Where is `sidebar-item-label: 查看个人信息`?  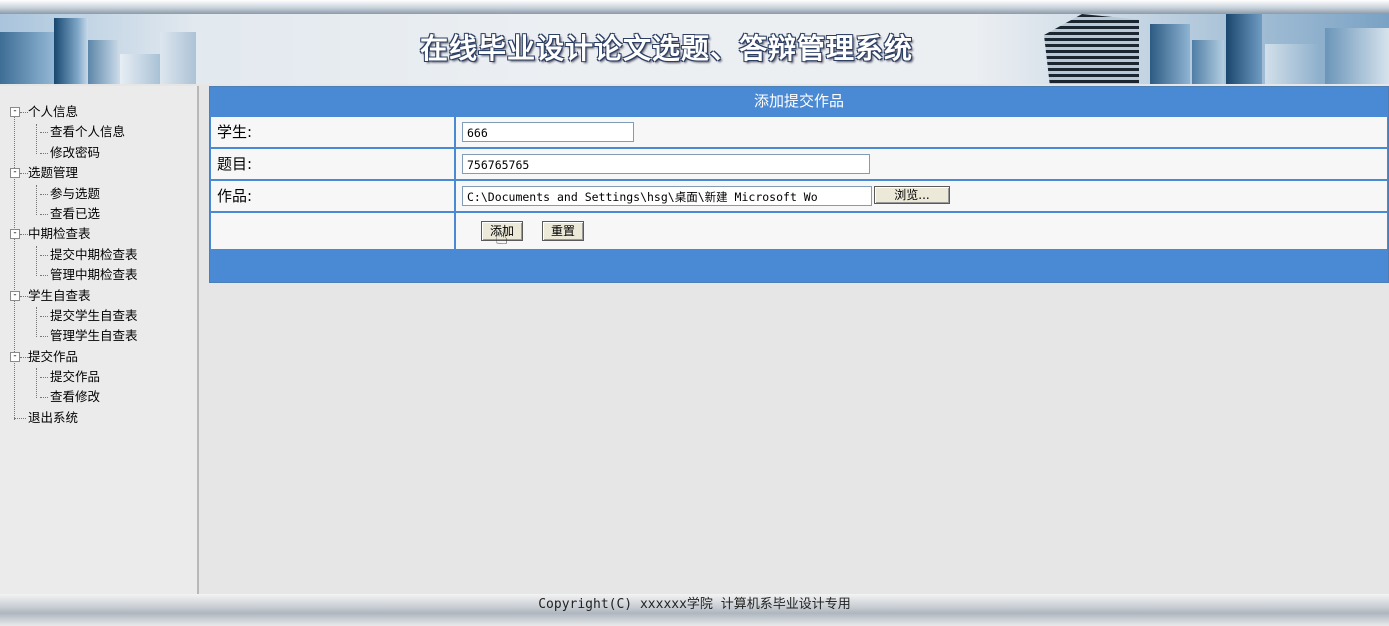
sidebar-item-label: 查看个人信息 is located at coordinates (88, 132).